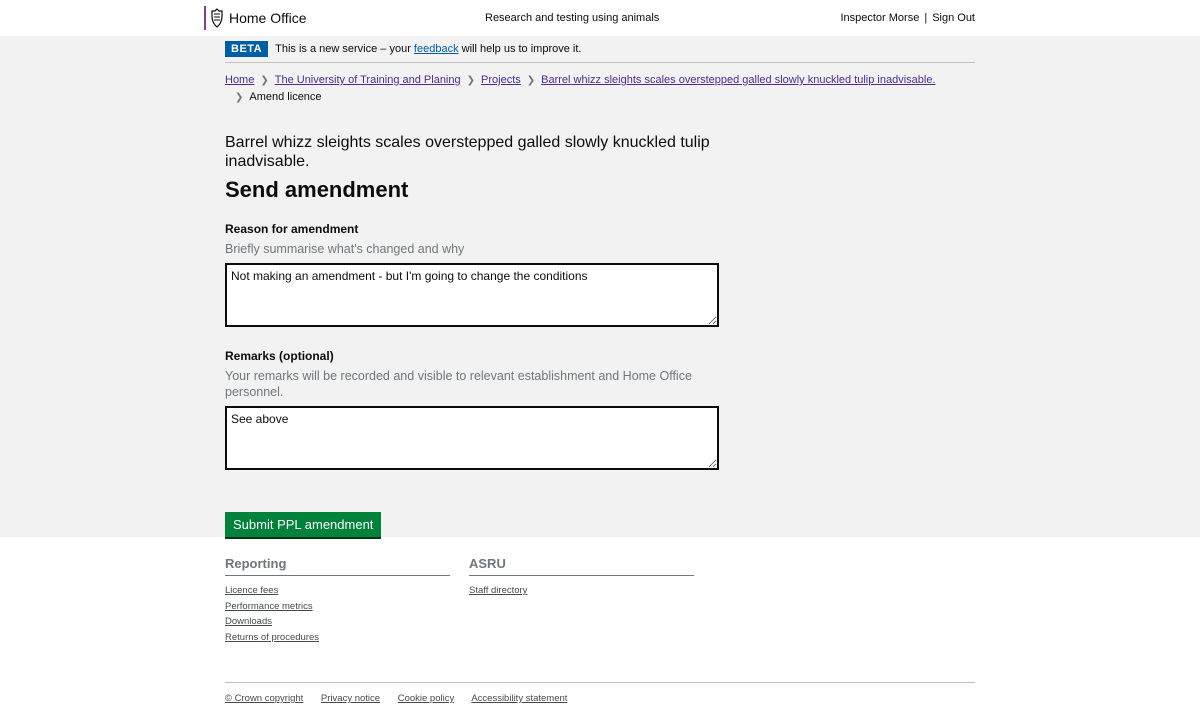 Image resolution: width=1200 pixels, height=723 pixels. What do you see at coordinates (337, 591) in the screenshot?
I see `list-item: Licence fees` at bounding box center [337, 591].